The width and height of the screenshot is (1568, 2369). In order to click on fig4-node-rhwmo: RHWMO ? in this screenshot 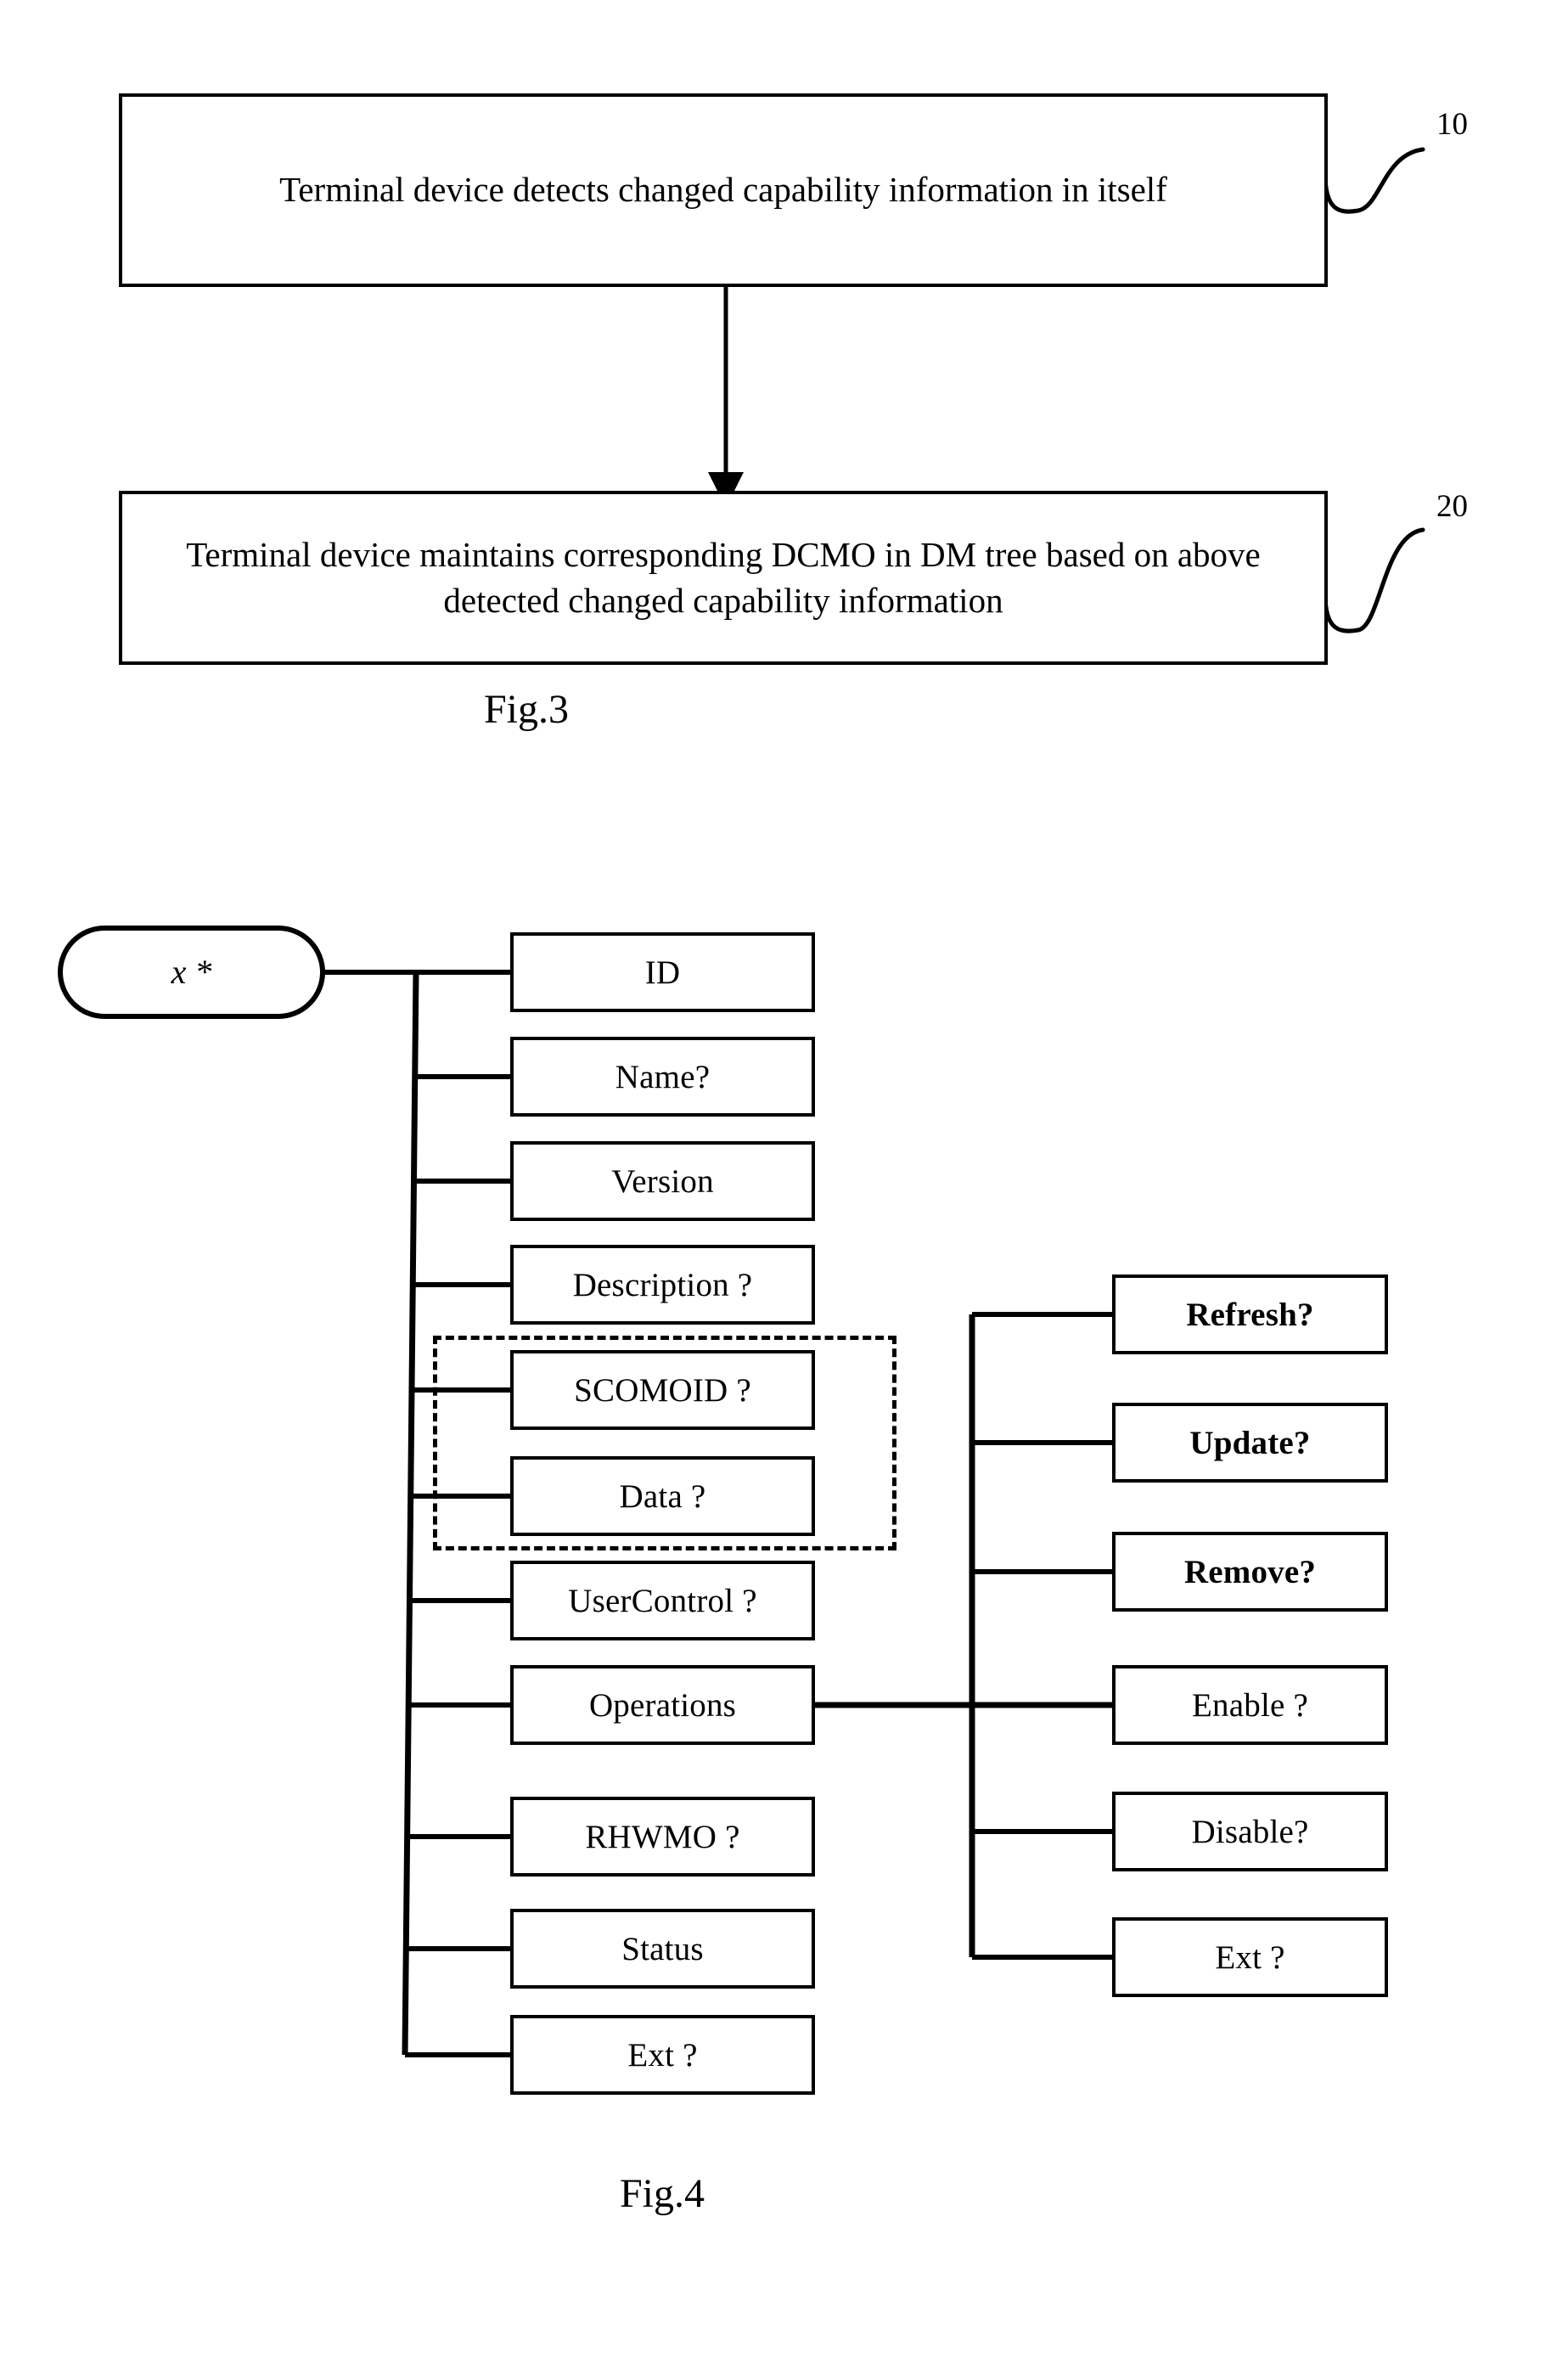, I will do `click(662, 1837)`.